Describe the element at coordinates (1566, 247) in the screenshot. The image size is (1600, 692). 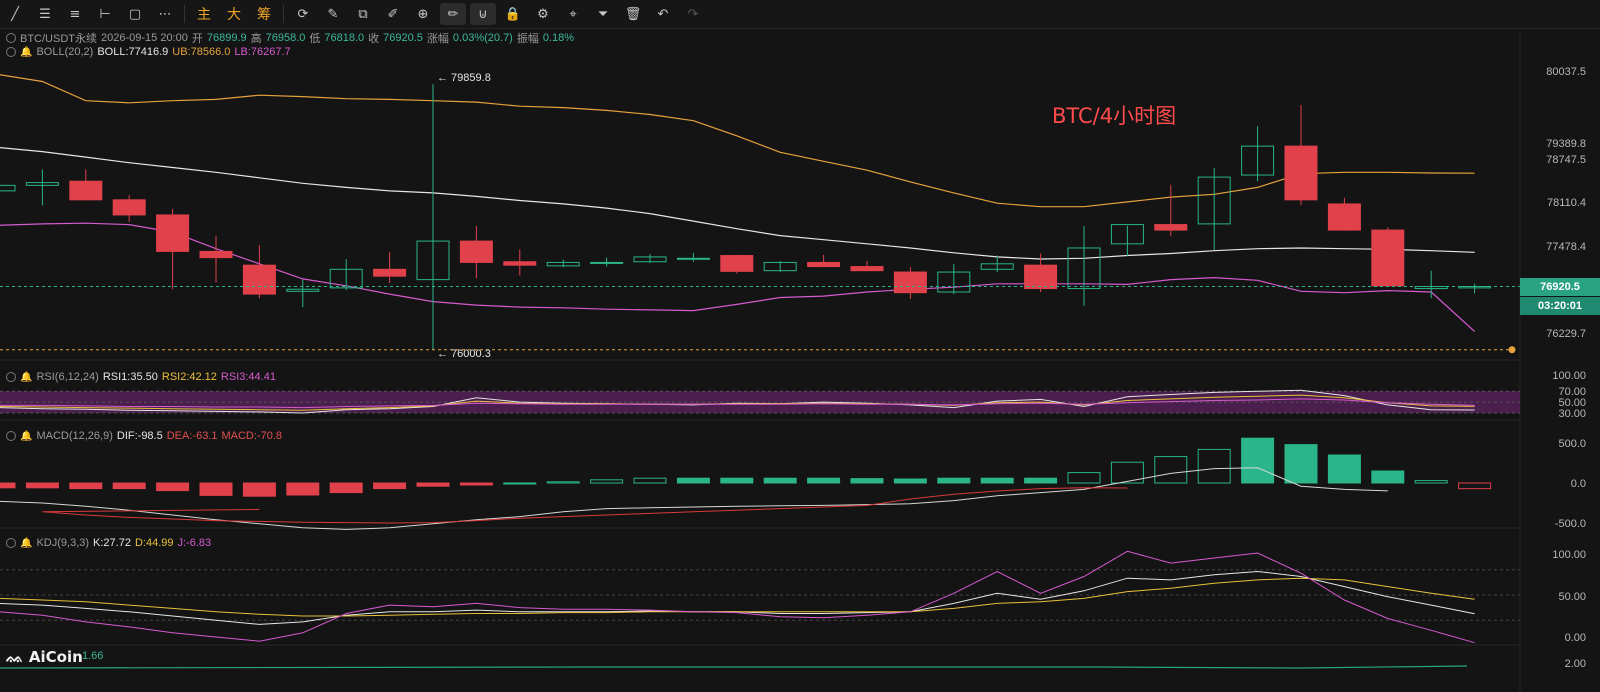
I see `price-axis-tick: 77478.4` at that location.